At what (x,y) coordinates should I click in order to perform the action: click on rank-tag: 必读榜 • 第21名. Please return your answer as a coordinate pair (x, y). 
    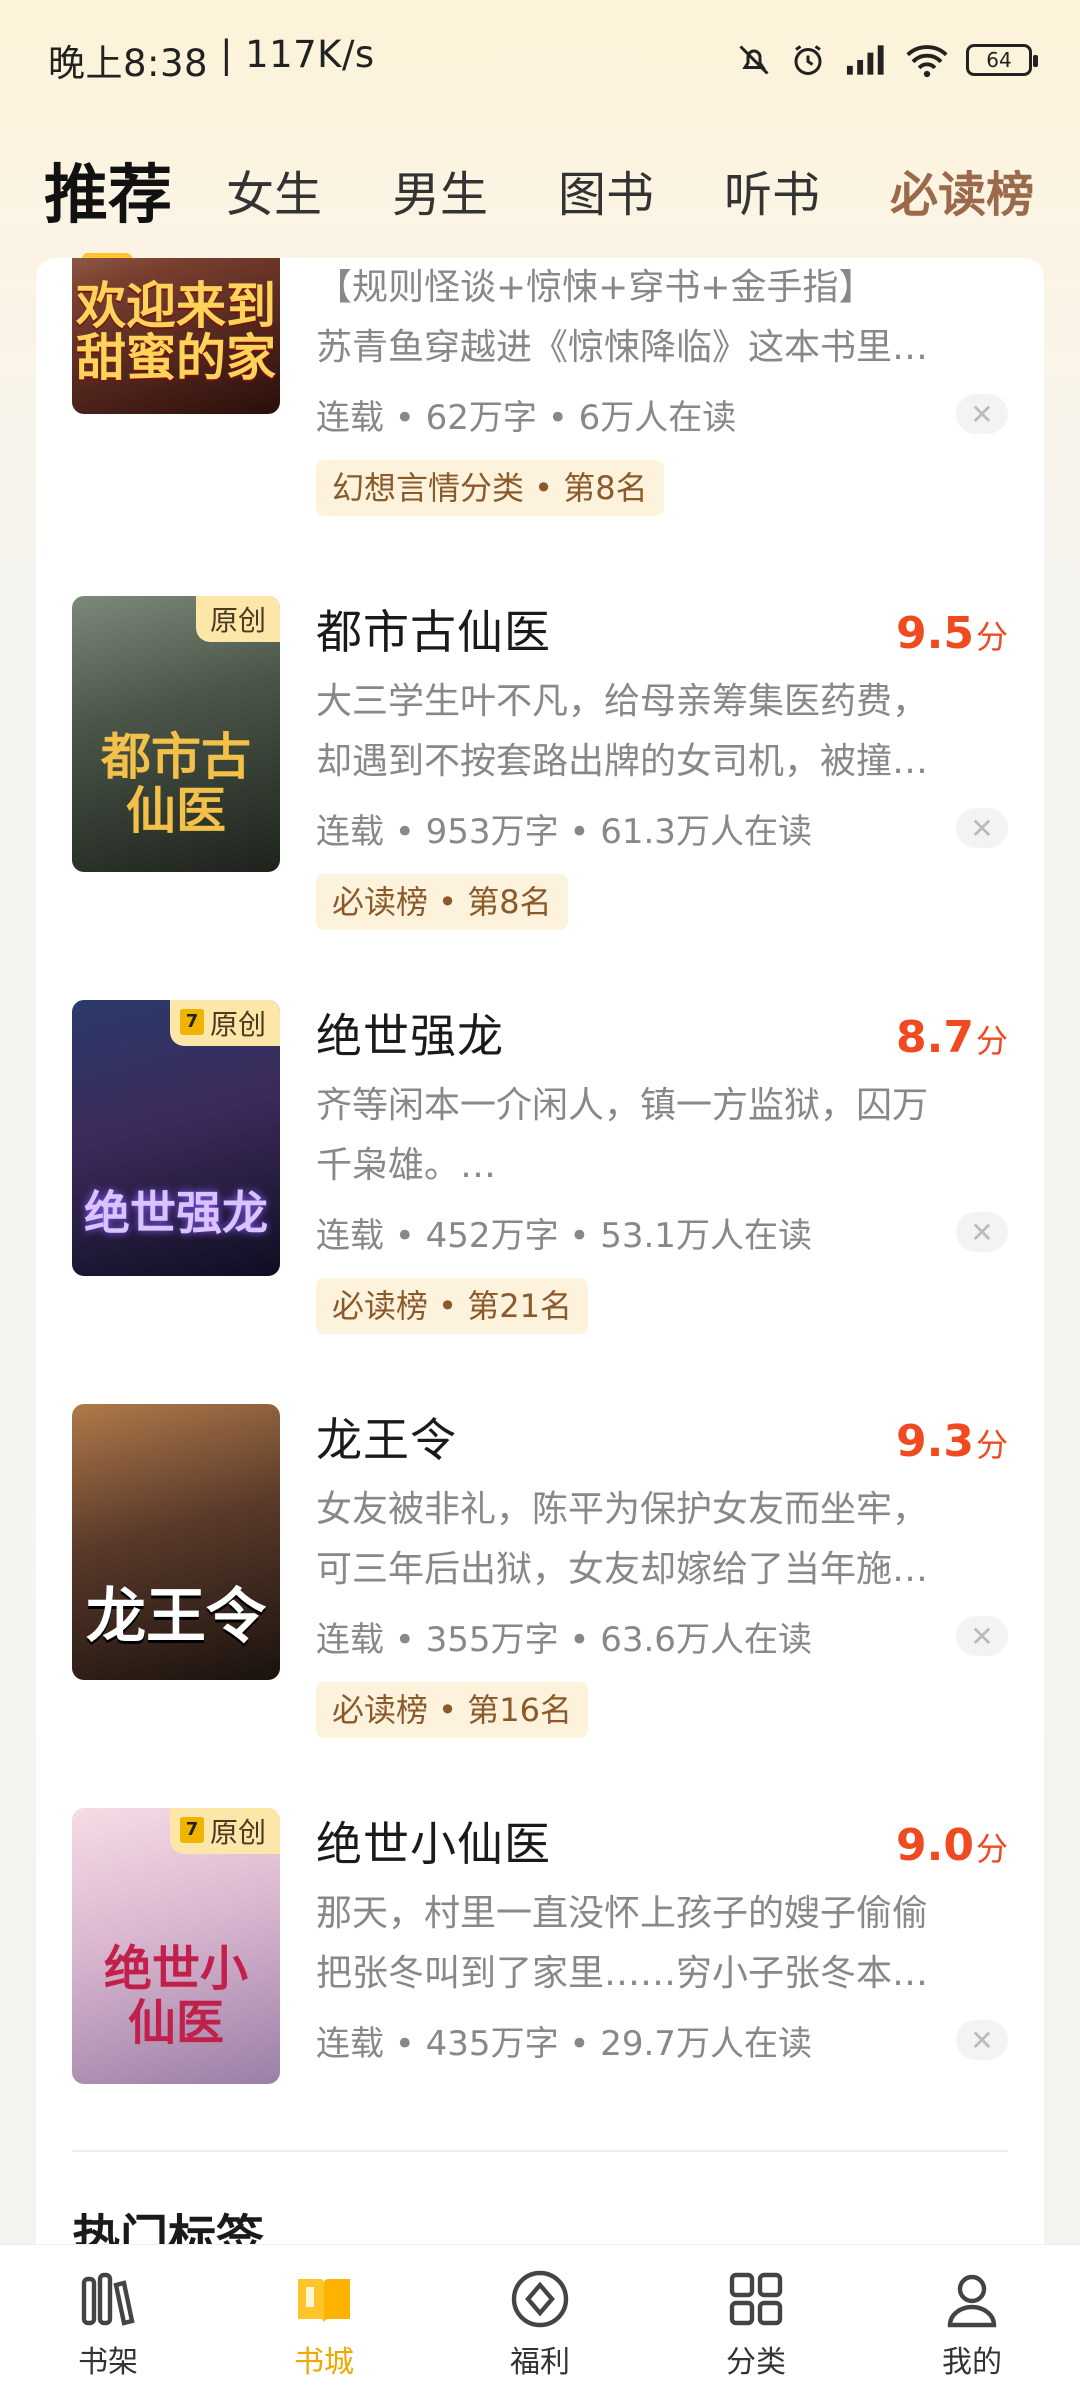
    Looking at the image, I should click on (452, 1306).